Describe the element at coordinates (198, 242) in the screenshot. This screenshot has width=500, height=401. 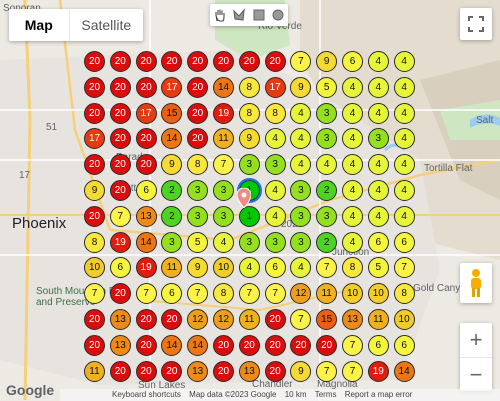
I see `rank-marker: 5` at that location.